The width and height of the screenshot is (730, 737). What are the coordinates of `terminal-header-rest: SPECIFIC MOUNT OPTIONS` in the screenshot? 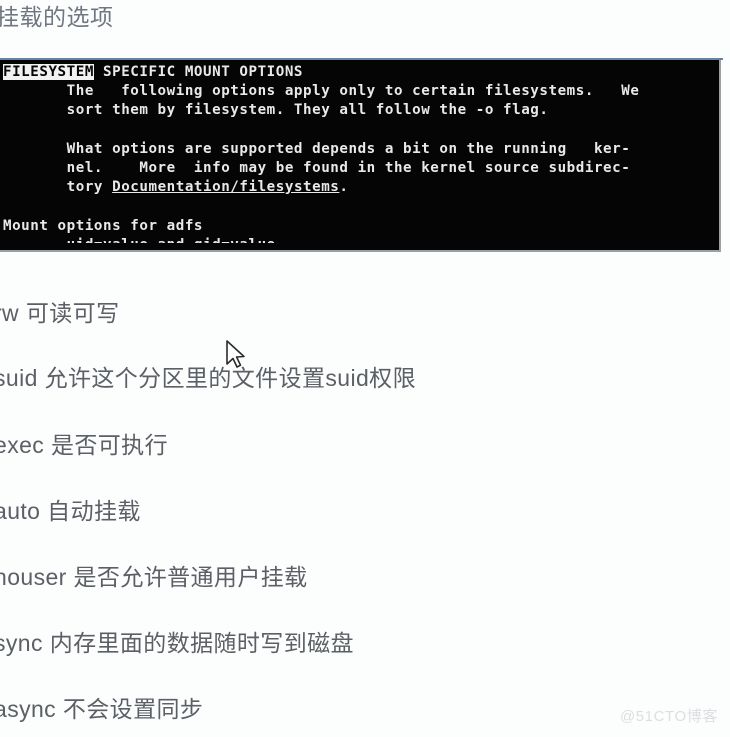 It's located at (198, 72).